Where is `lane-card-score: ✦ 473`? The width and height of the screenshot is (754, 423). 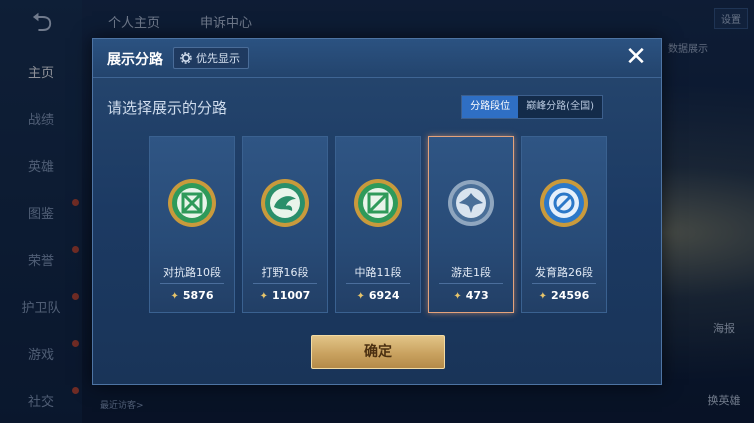 lane-card-score: ✦ 473 is located at coordinates (471, 295).